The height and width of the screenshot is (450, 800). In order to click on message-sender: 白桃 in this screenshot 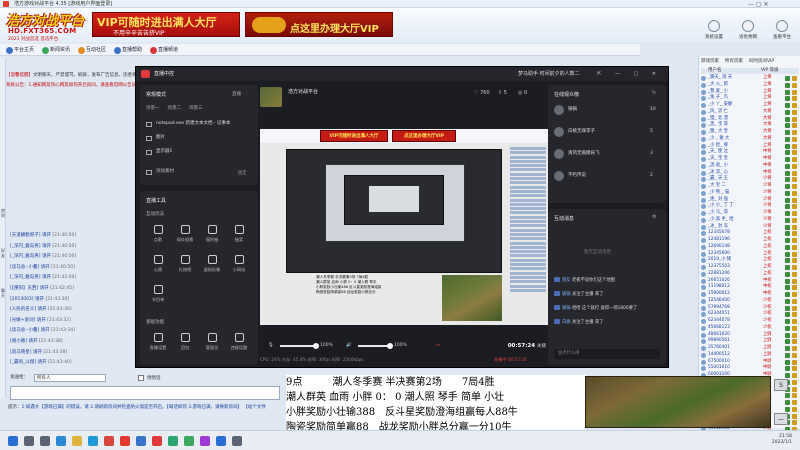, I will do `click(566, 322)`.